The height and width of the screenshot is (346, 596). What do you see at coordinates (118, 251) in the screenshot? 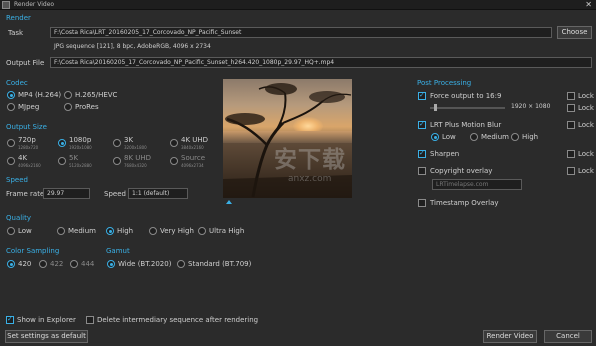
I see `gamut-section-title: Gamut` at bounding box center [118, 251].